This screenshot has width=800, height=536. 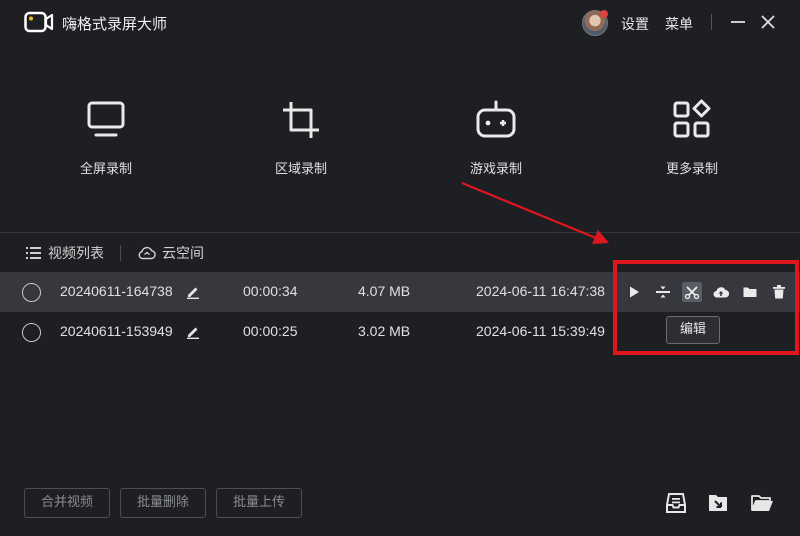 What do you see at coordinates (718, 503) in the screenshot?
I see `import-file-icon` at bounding box center [718, 503].